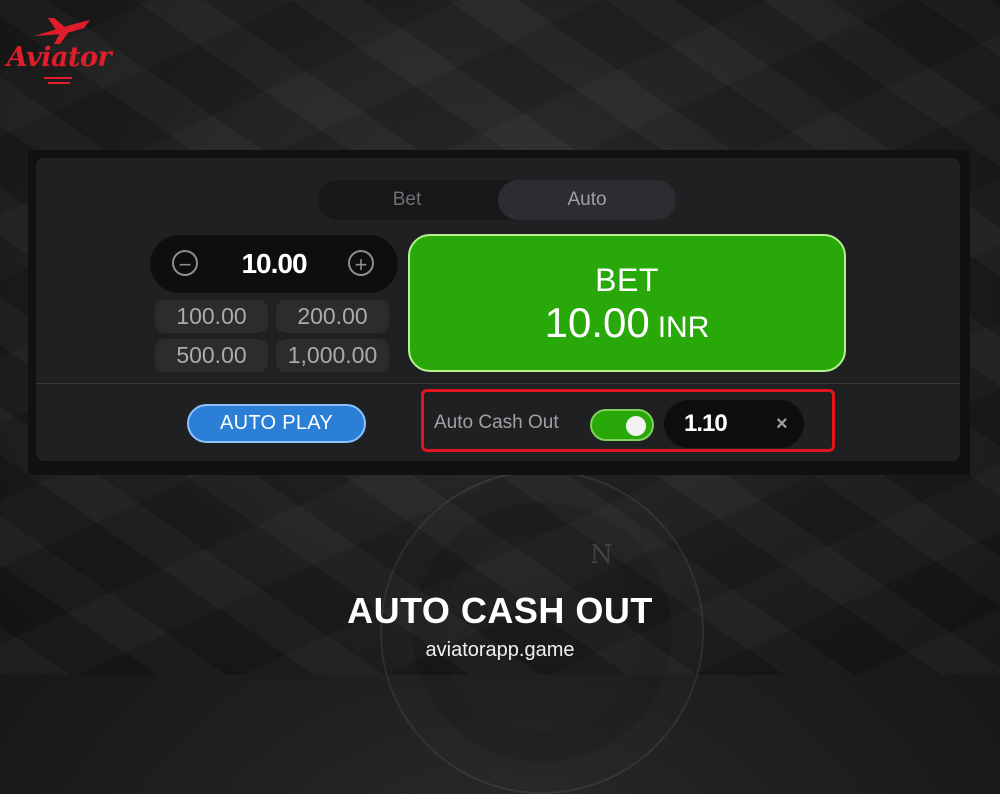  I want to click on preset-chip-500: 500.00, so click(211, 355).